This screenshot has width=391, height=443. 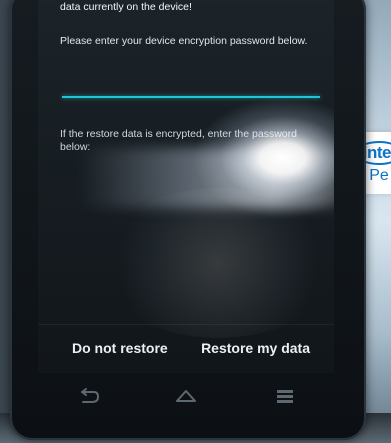 What do you see at coordinates (255, 348) in the screenshot?
I see `restore-my-data-button: Restore my data` at bounding box center [255, 348].